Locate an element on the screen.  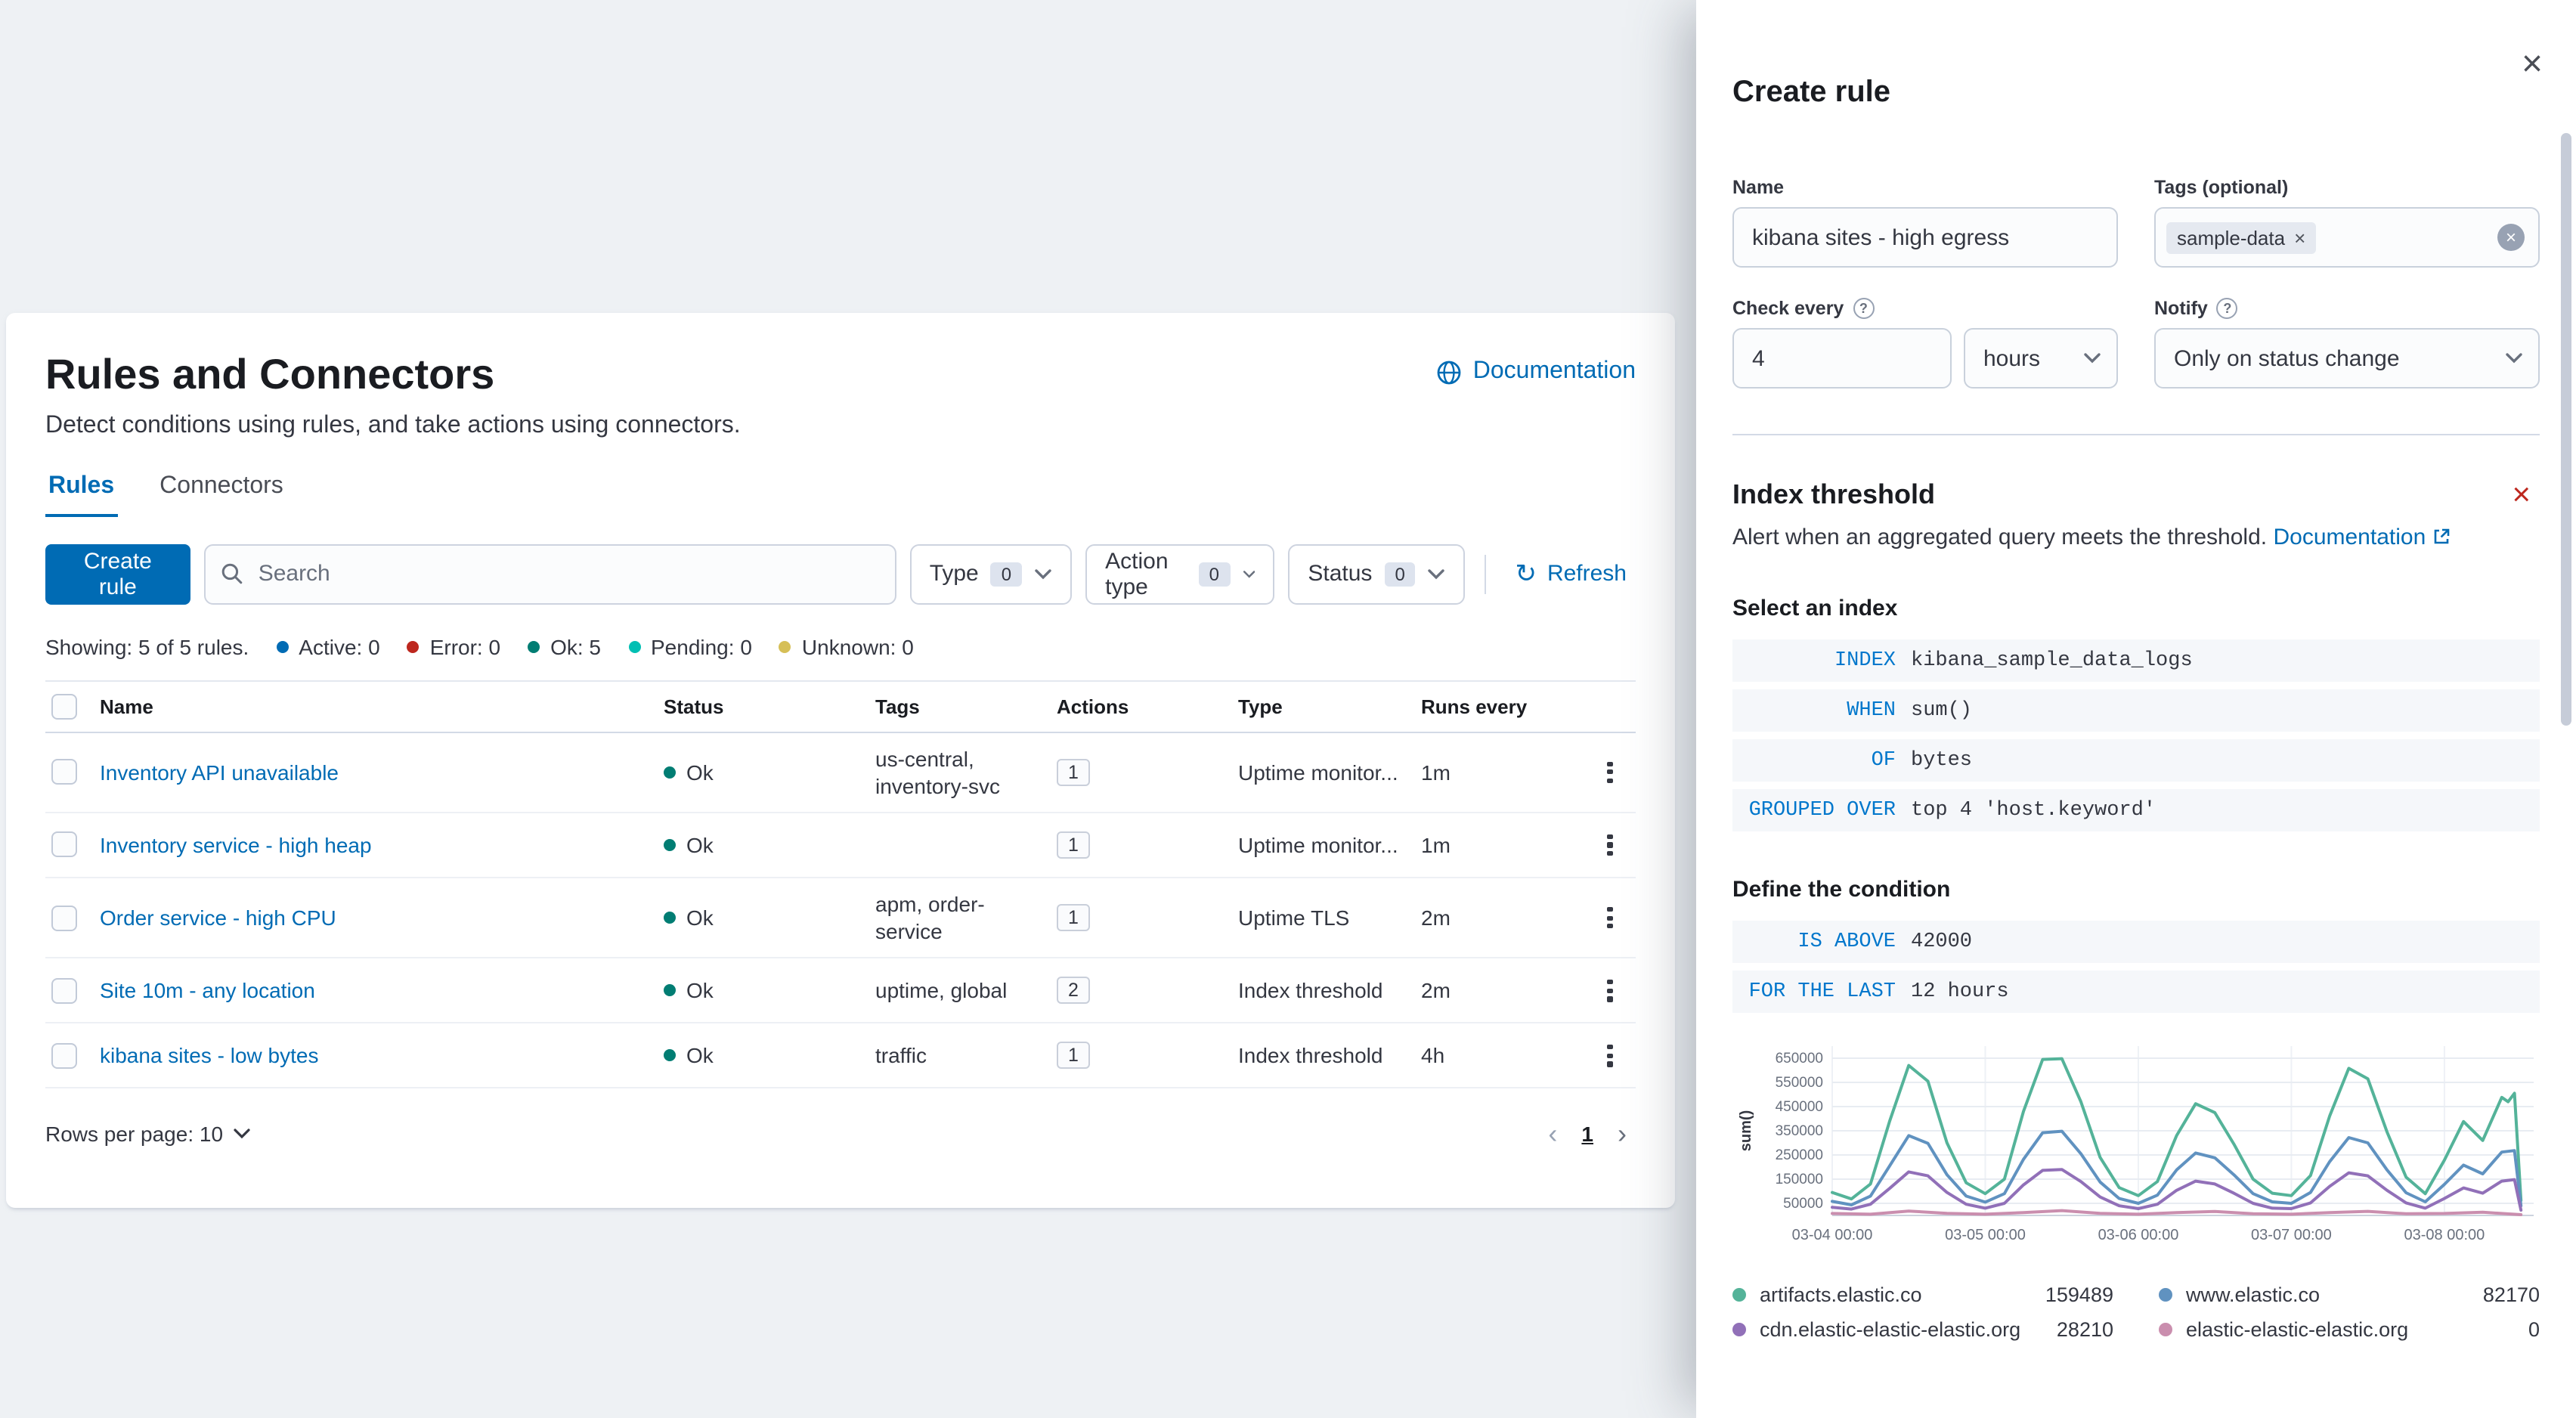
rule-runs-every: 2m is located at coordinates (1436, 990).